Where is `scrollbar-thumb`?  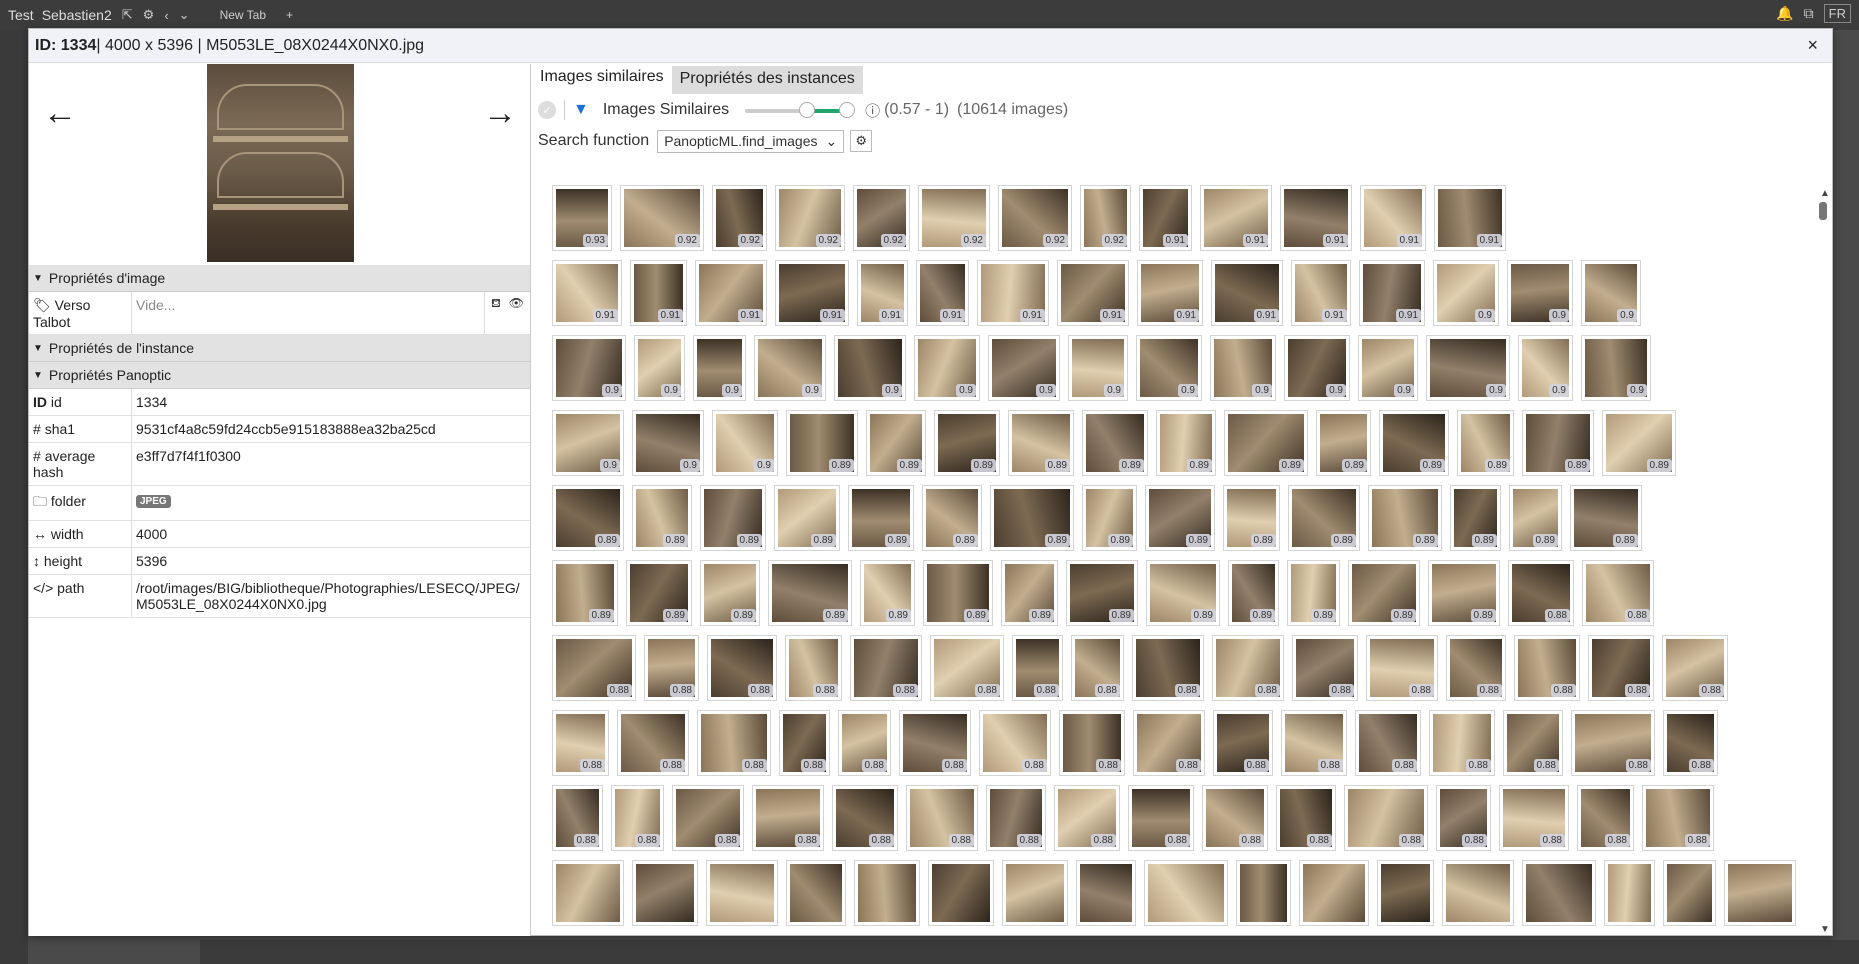
scrollbar-thumb is located at coordinates (1823, 211).